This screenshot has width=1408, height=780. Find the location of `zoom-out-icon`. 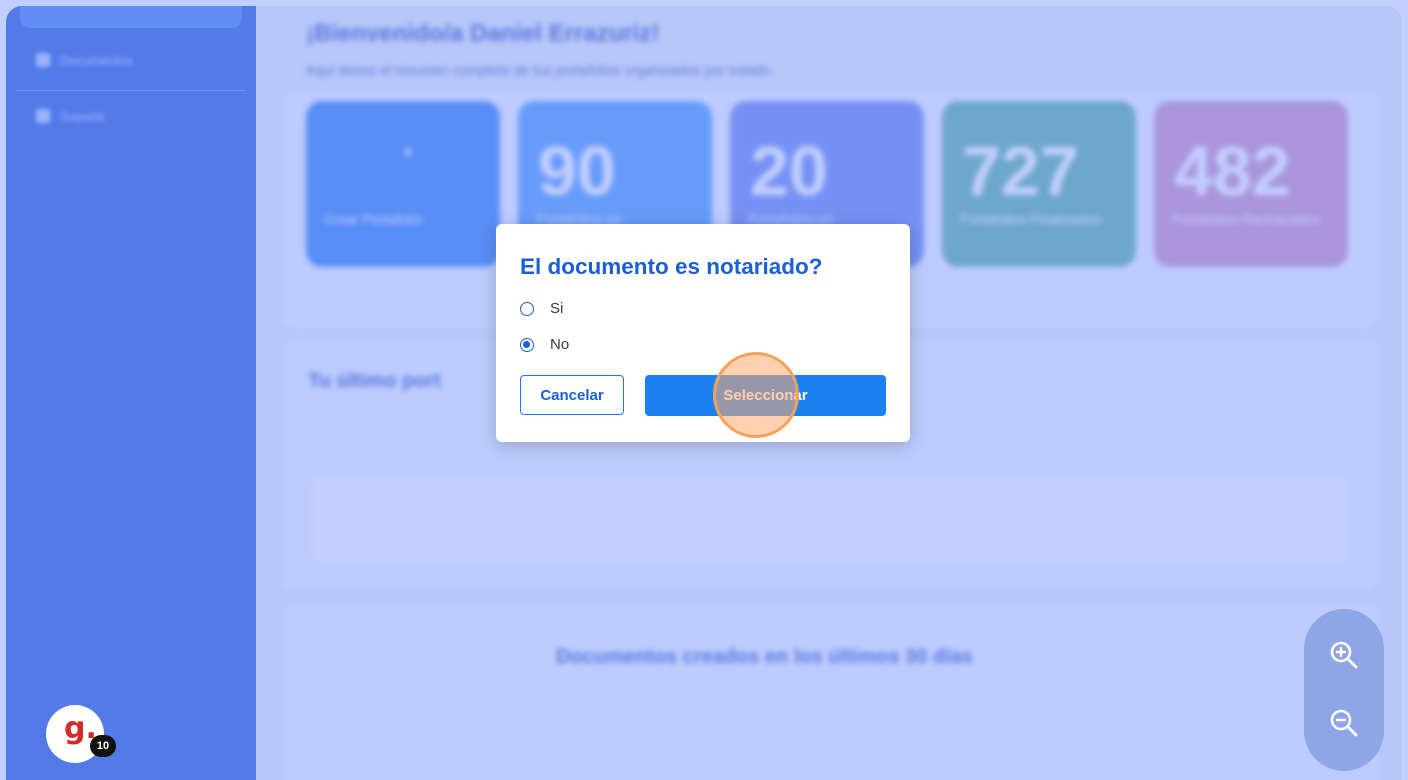

zoom-out-icon is located at coordinates (1344, 723).